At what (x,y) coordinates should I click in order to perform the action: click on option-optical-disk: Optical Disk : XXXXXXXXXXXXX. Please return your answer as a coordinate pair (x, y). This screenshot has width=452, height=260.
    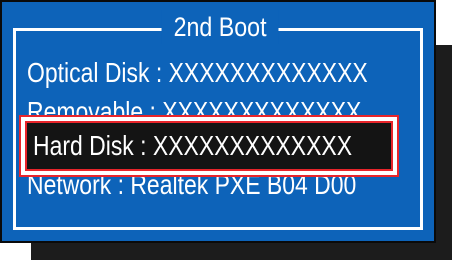
    Looking at the image, I should click on (197, 73).